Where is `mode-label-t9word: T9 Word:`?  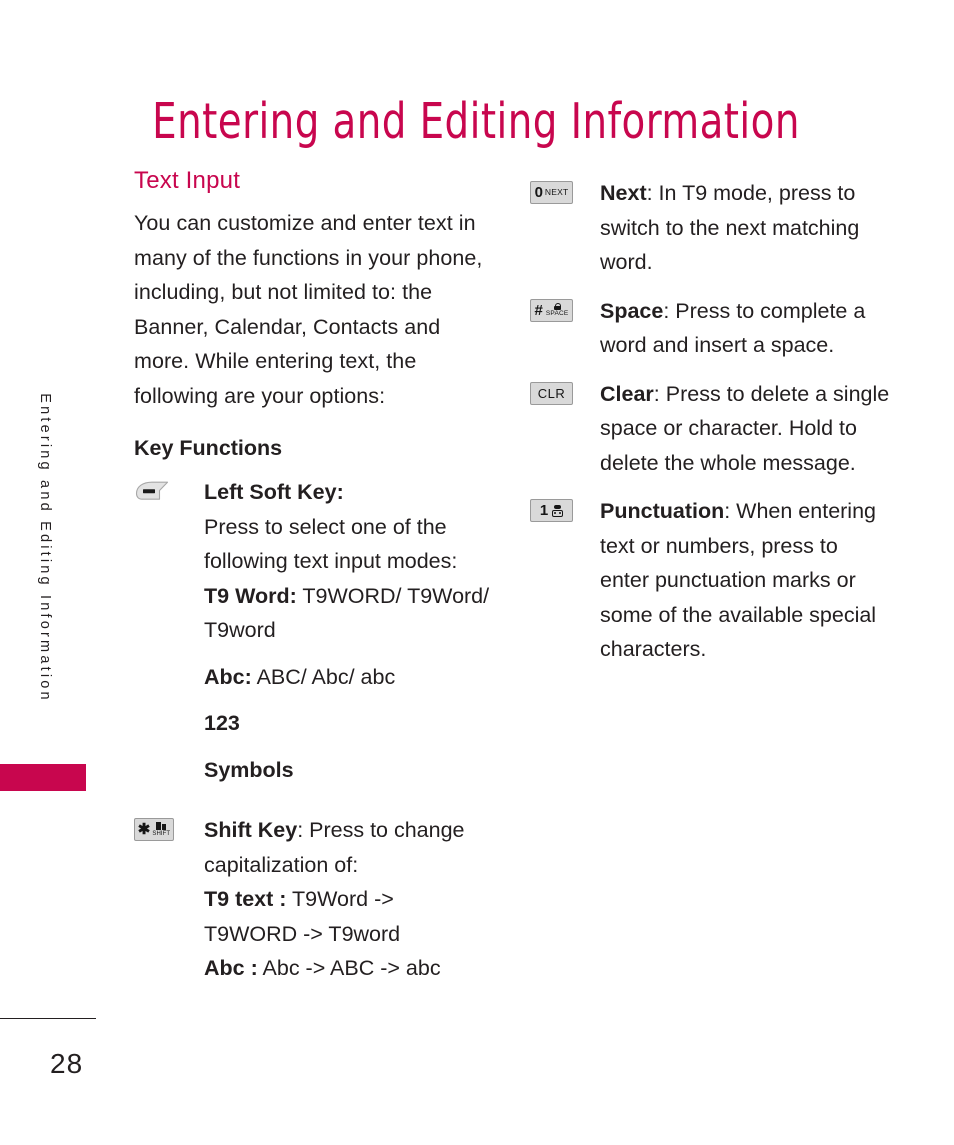 mode-label-t9word: T9 Word: is located at coordinates (250, 595).